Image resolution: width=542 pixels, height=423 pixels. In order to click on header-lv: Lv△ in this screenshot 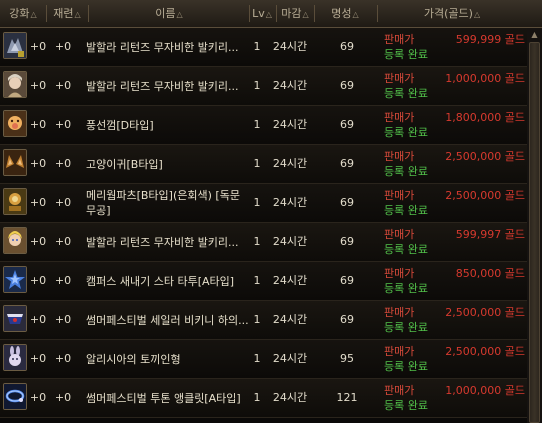, I will do `click(262, 13)`.